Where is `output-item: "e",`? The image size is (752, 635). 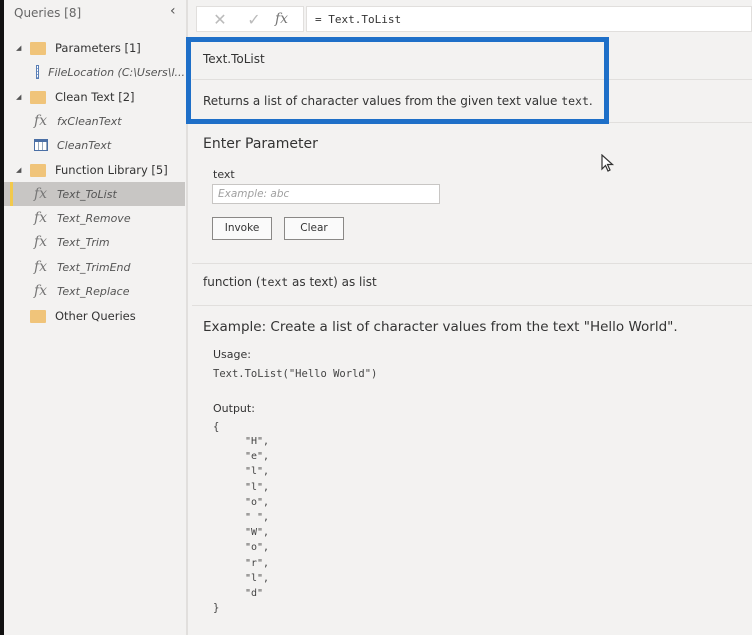
output-item: "e", is located at coordinates (257, 457).